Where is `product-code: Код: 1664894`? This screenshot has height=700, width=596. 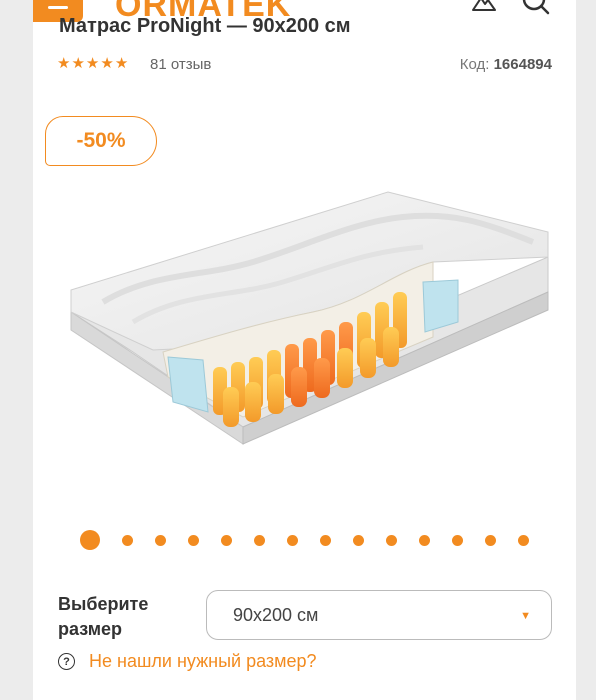
product-code: Код: 1664894 is located at coordinates (506, 64).